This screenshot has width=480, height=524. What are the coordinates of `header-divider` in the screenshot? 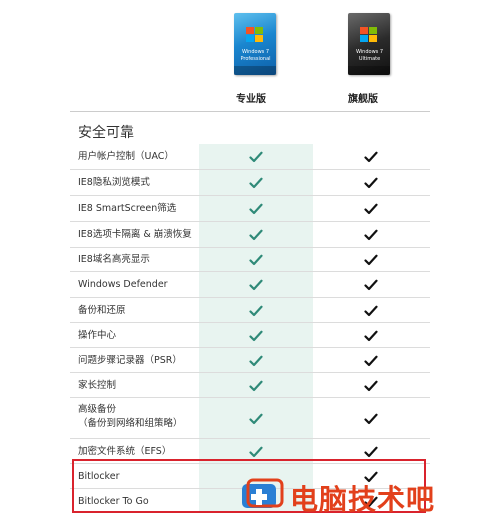 It's located at (250, 111).